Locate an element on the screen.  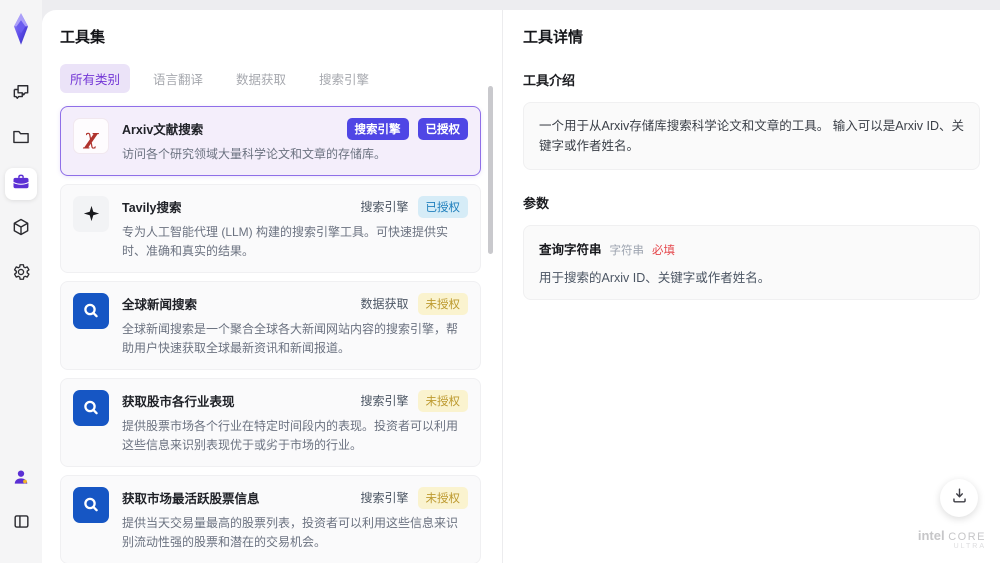
tool-description: 访问各个研究领域大量科学论文和文章的存储库。 is located at coordinates (254, 154).